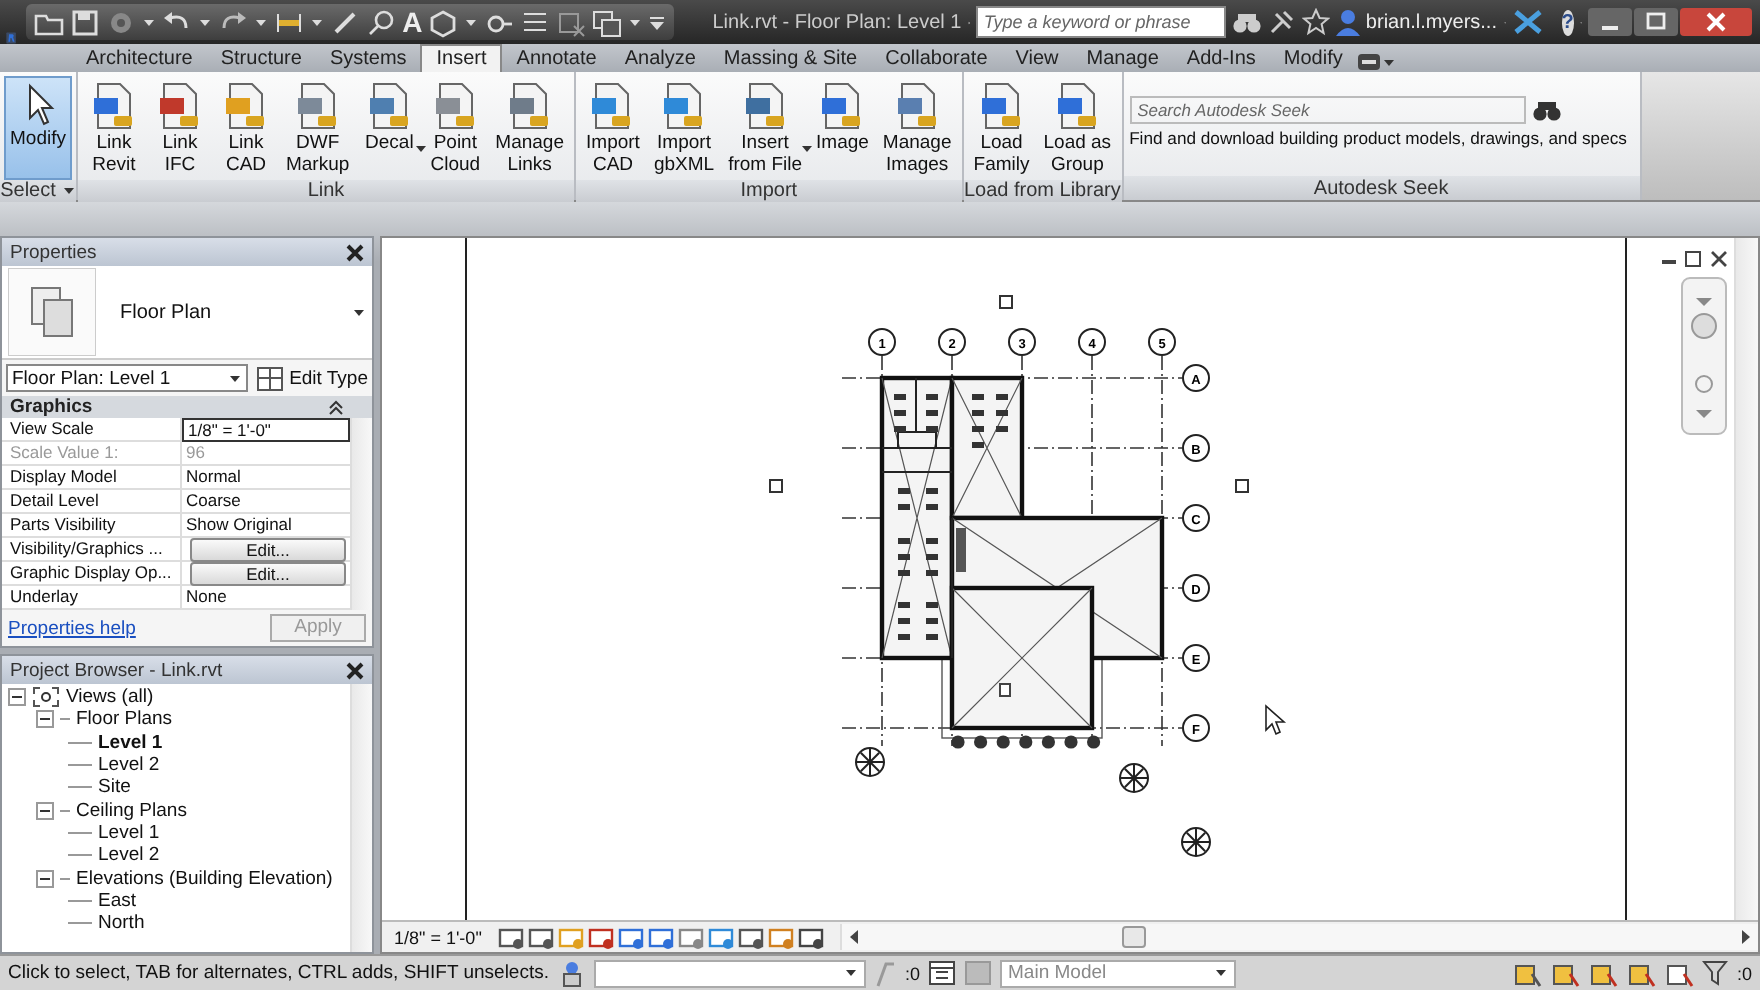 This screenshot has height=990, width=1760. What do you see at coordinates (942, 973) in the screenshot?
I see `design-options-icon` at bounding box center [942, 973].